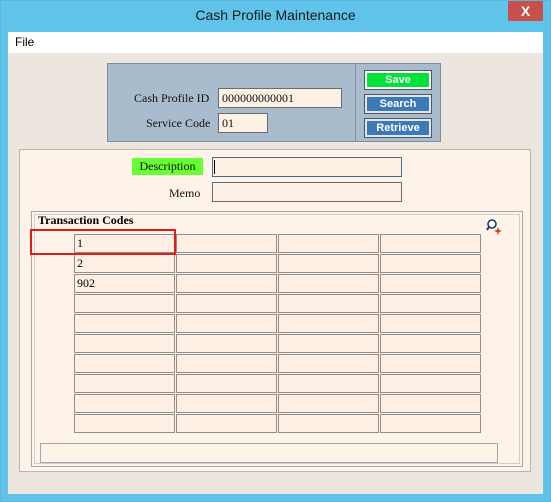 The height and width of the screenshot is (502, 551). Describe the element at coordinates (495, 227) in the screenshot. I see `magnifier-sparkle-icon` at that location.